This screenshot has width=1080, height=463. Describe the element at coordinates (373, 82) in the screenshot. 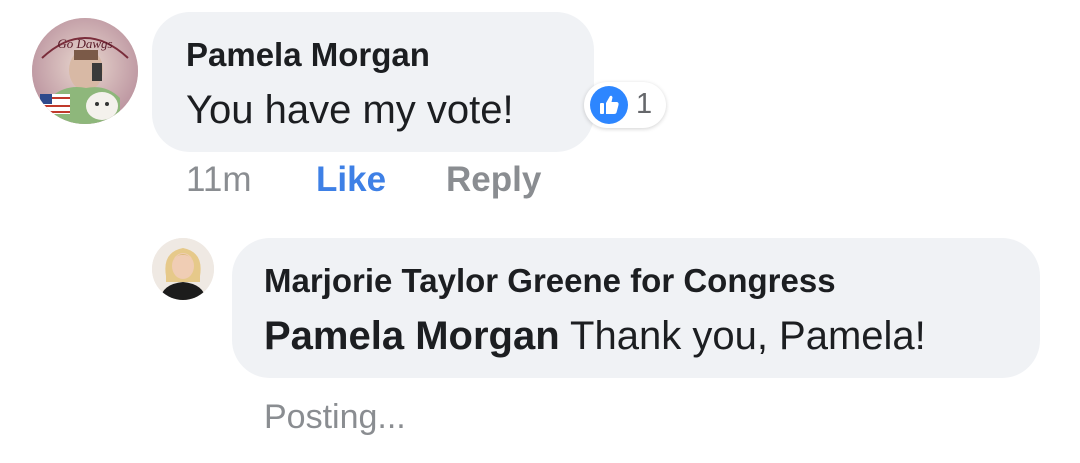

I see `comment-bubble: Pamela Morgan You have my vote!` at that location.